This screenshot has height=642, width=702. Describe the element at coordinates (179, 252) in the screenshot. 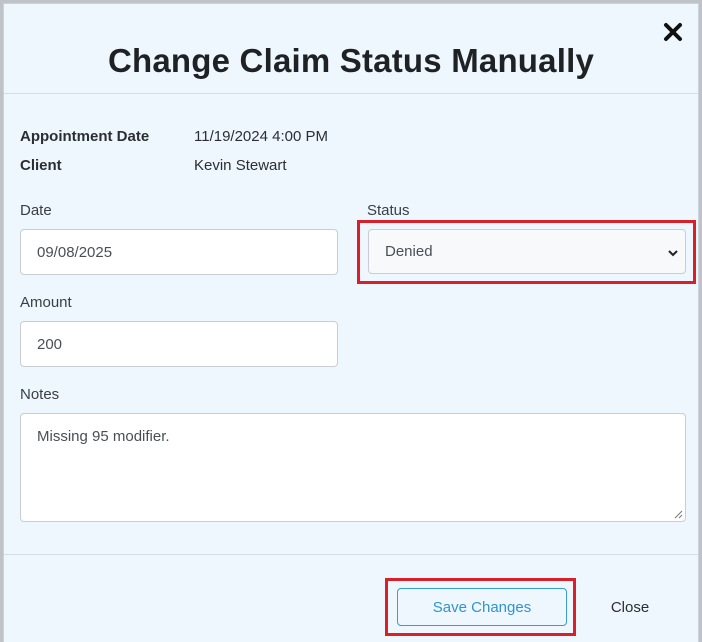

I see `date-input: 09/08/2025` at that location.